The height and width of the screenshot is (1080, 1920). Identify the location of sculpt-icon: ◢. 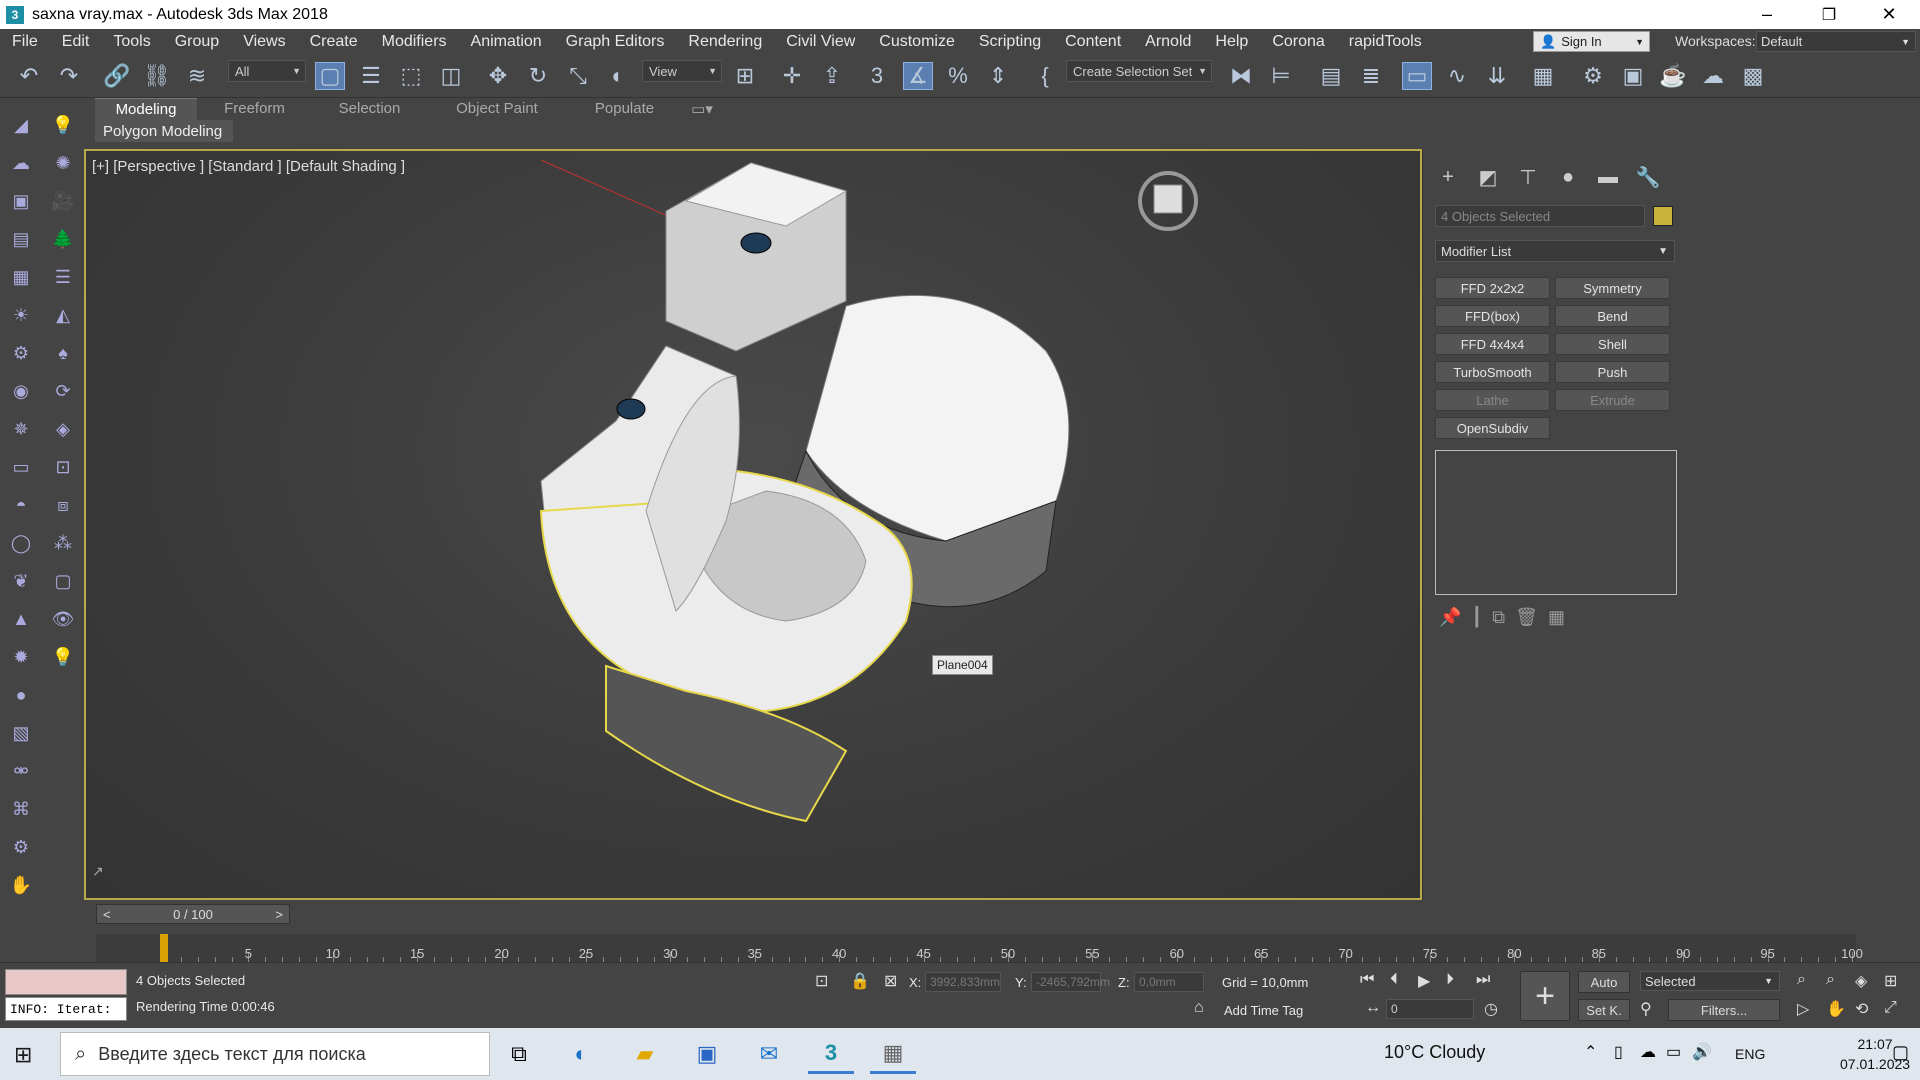
(21, 125).